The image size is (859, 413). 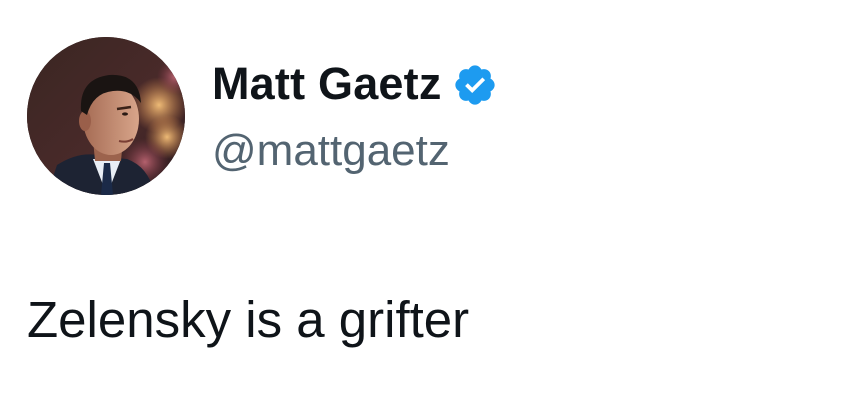 I want to click on author-display-name: Matt Gaetz, so click(x=327, y=84).